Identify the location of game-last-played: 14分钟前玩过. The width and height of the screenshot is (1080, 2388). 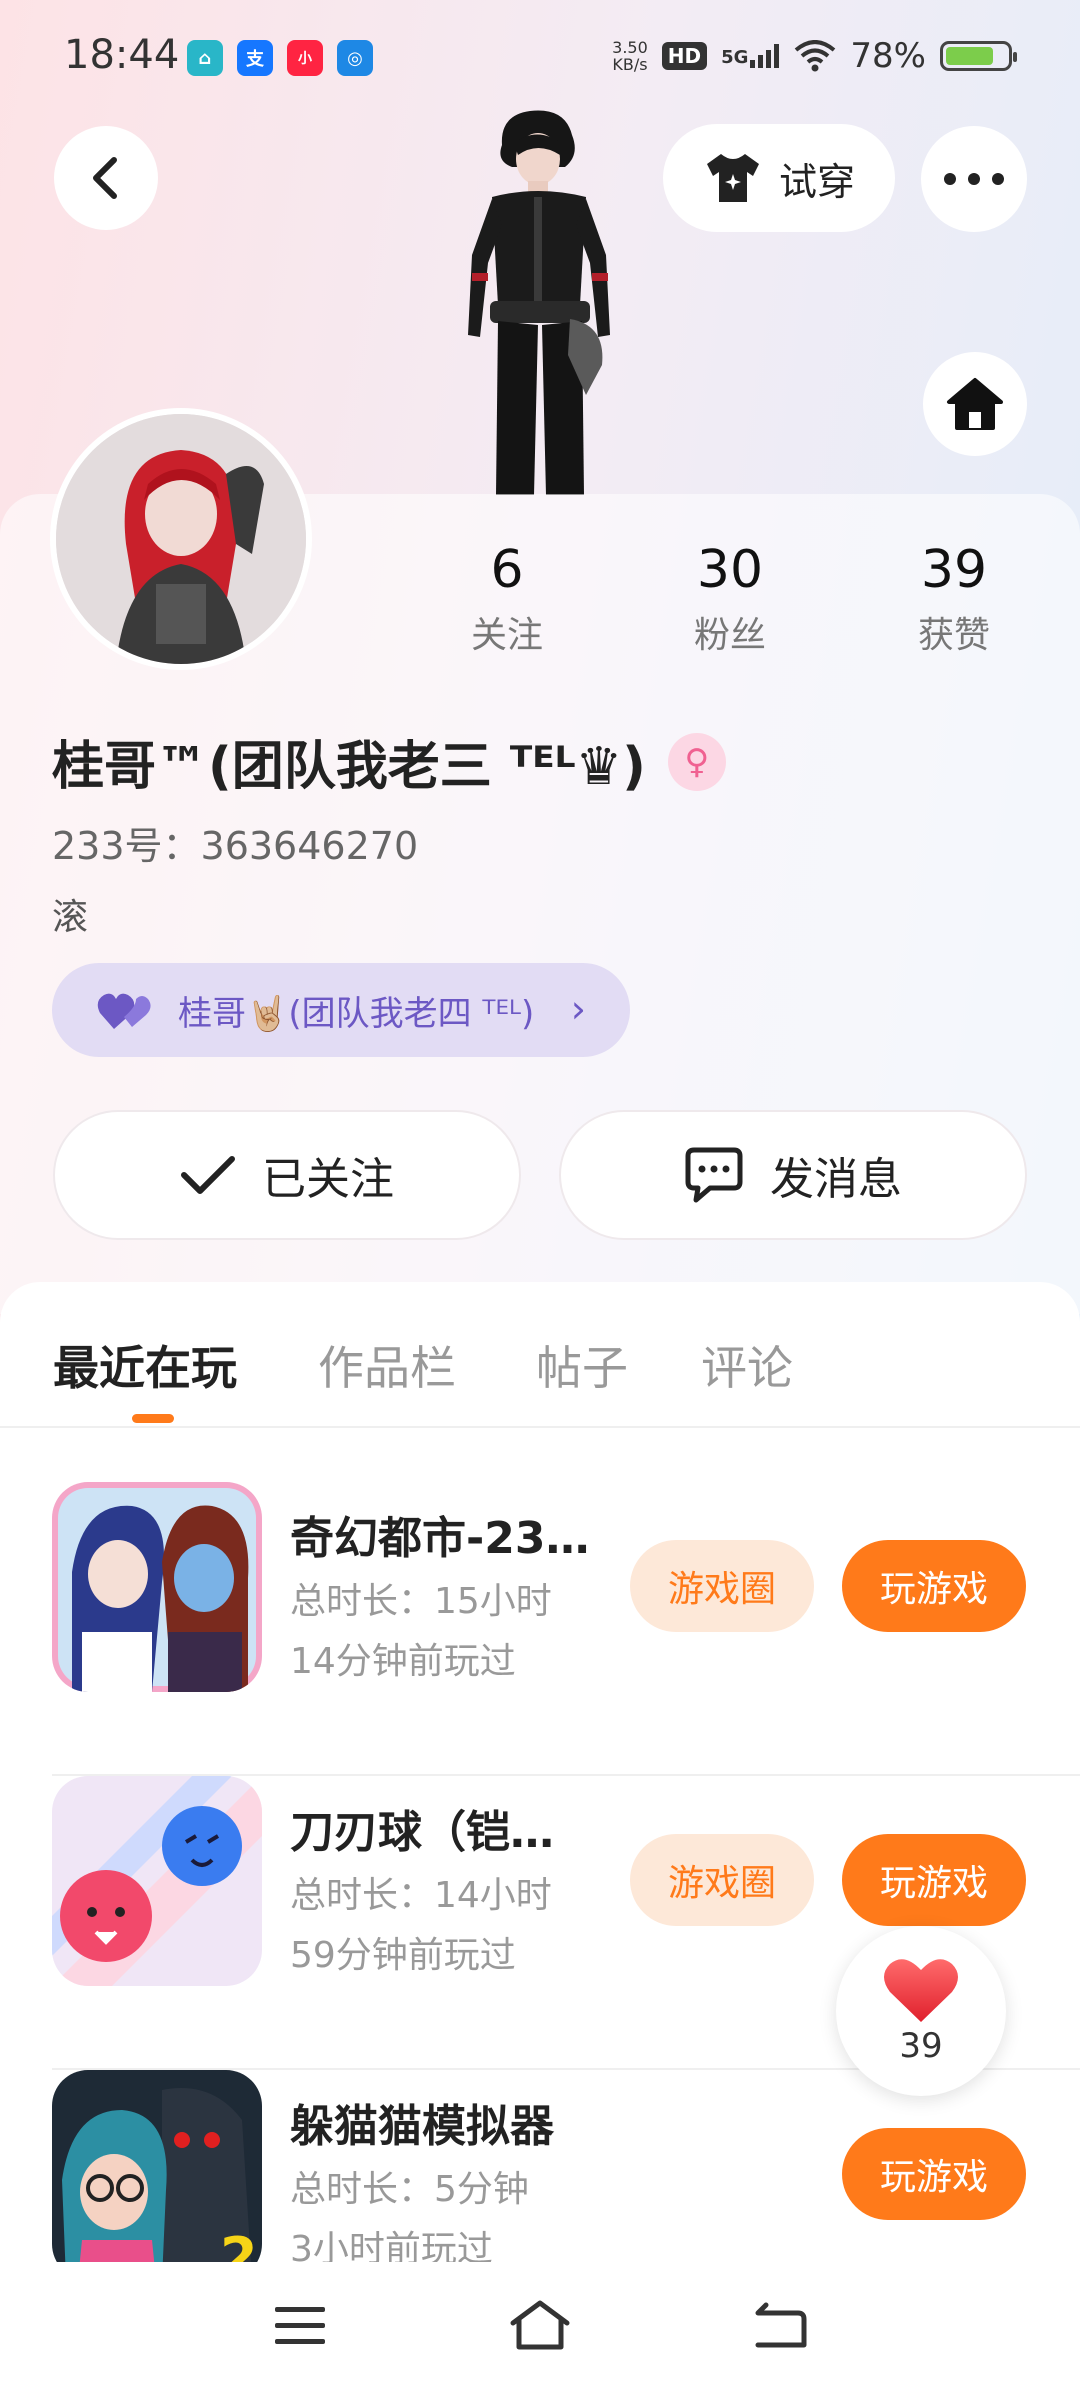
(403, 1661).